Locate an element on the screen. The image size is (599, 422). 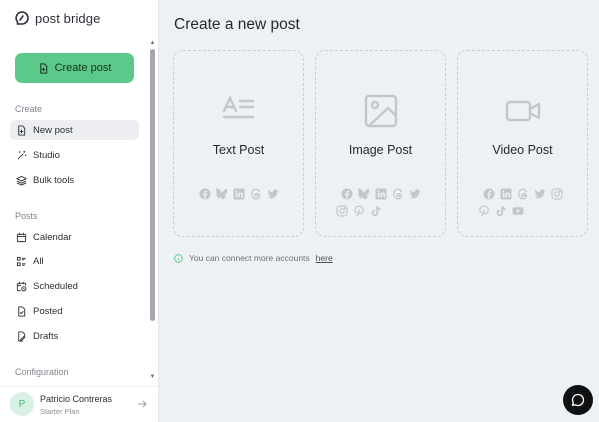
sidebar-item-label: Calendar is located at coordinates (52, 237).